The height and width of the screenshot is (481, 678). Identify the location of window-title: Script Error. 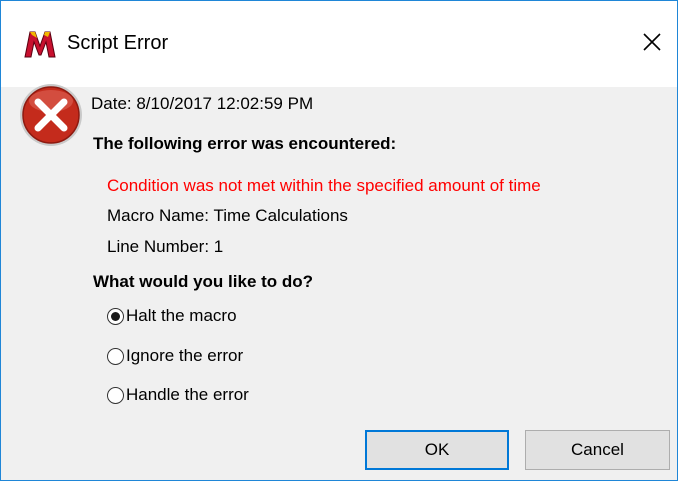
(118, 43).